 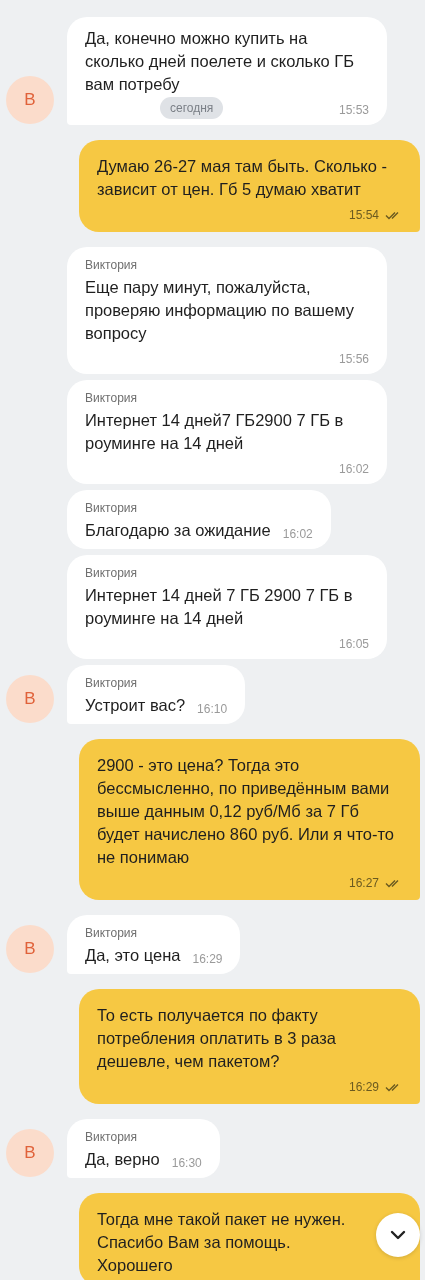 What do you see at coordinates (178, 530) in the screenshot?
I see `message-text: Благодарю за ожидание` at bounding box center [178, 530].